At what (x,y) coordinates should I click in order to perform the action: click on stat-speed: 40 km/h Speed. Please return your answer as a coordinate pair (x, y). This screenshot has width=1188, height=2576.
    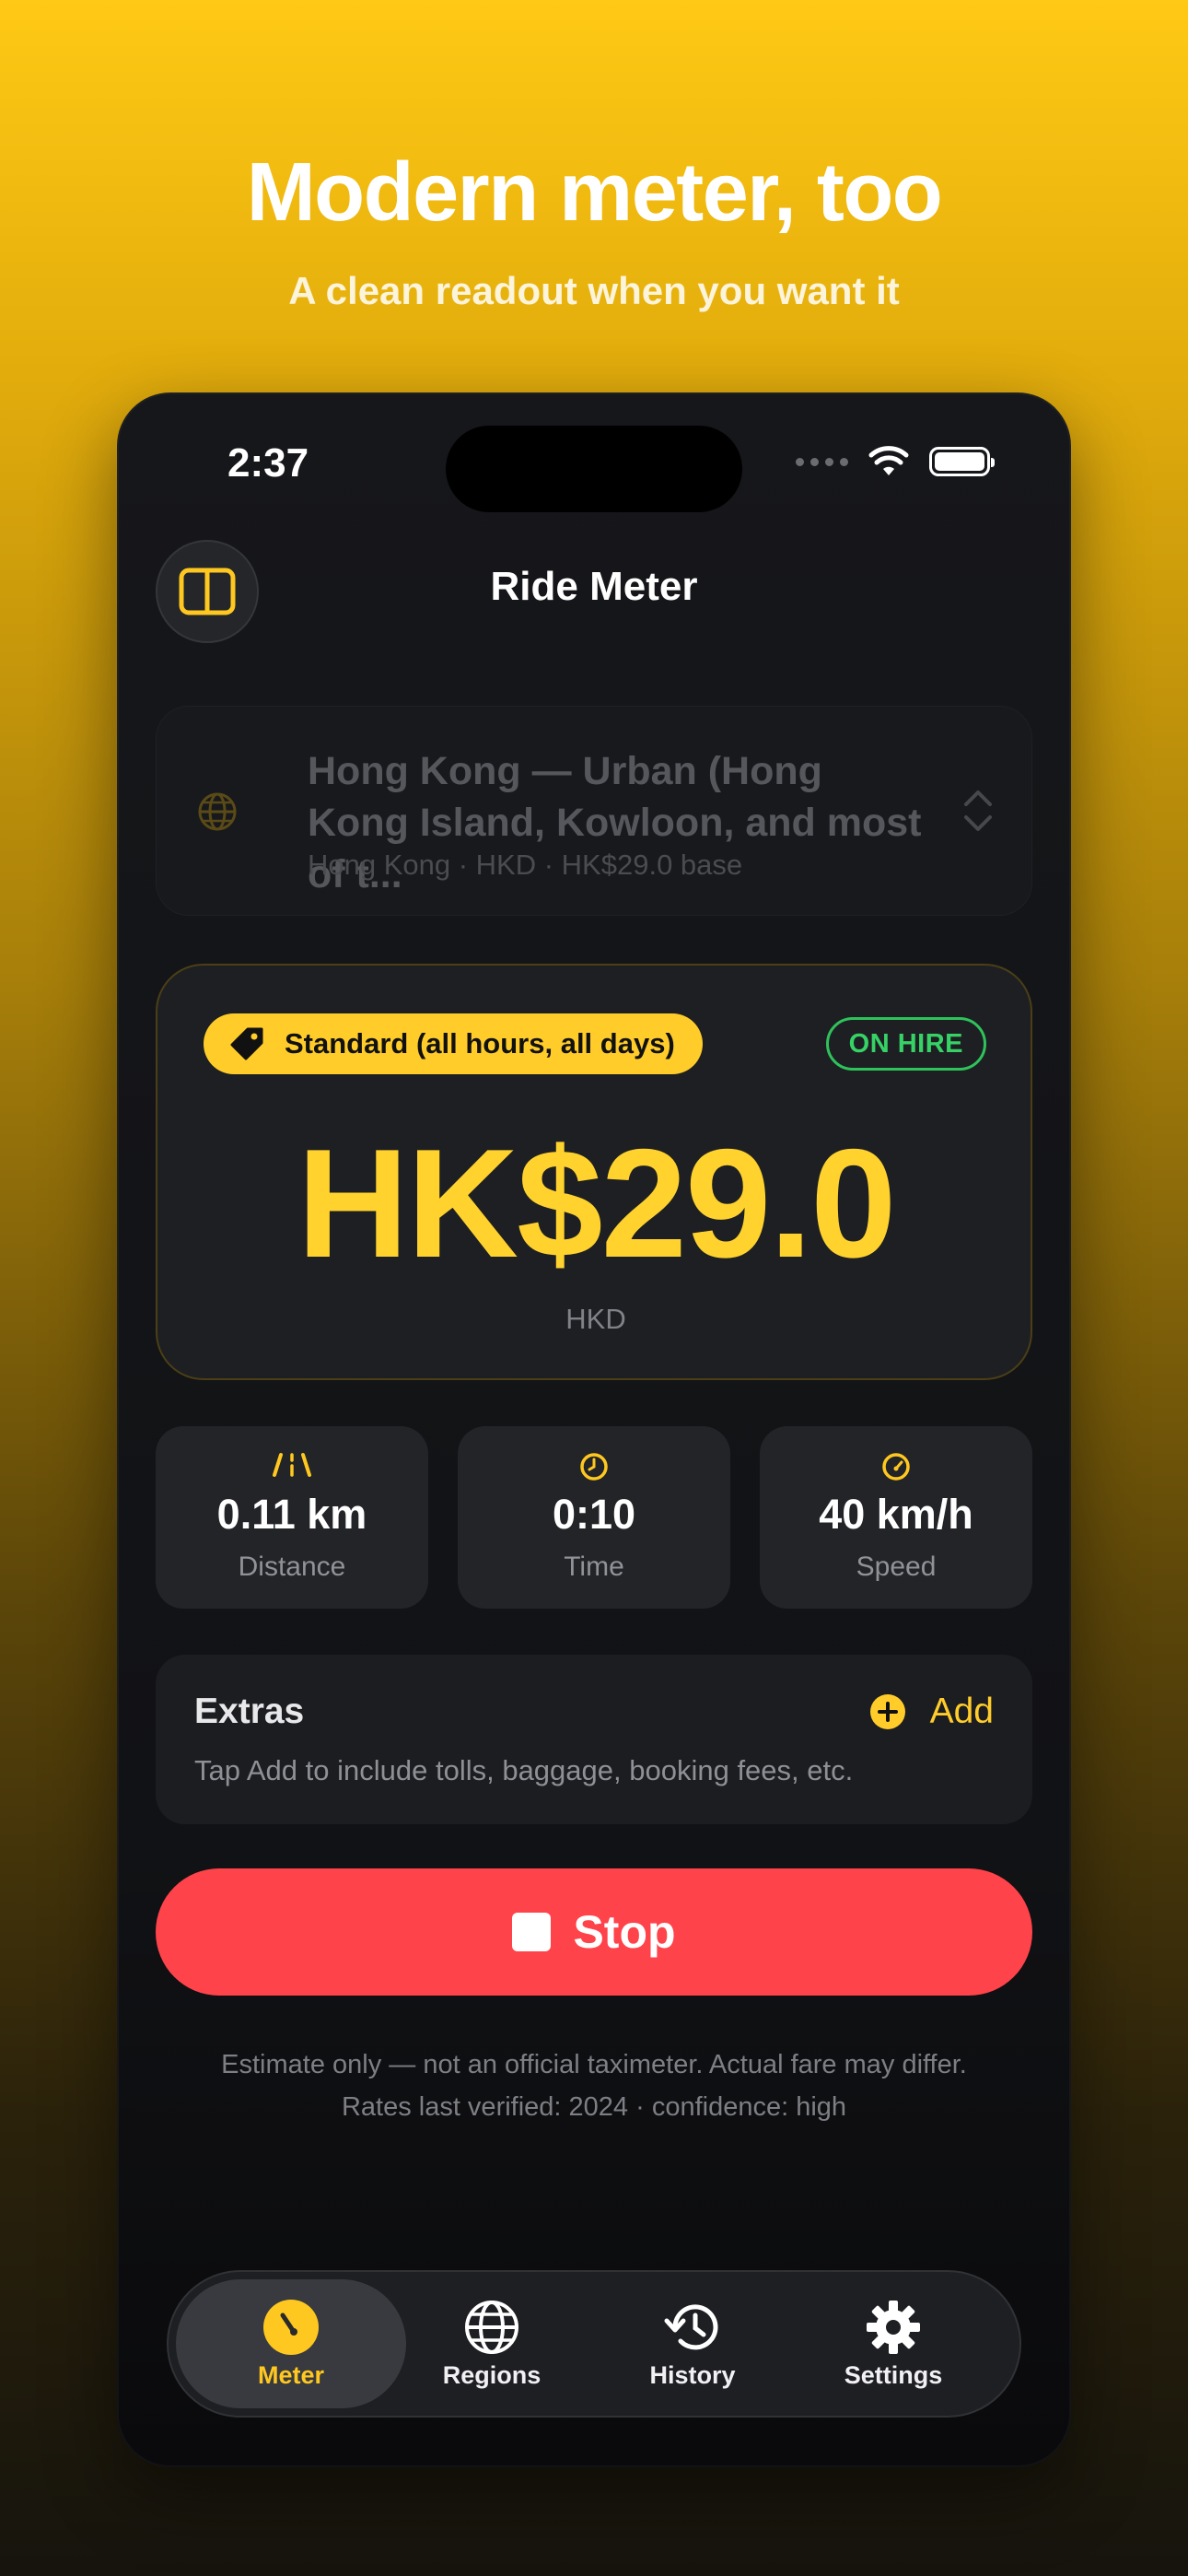
    Looking at the image, I should click on (896, 1517).